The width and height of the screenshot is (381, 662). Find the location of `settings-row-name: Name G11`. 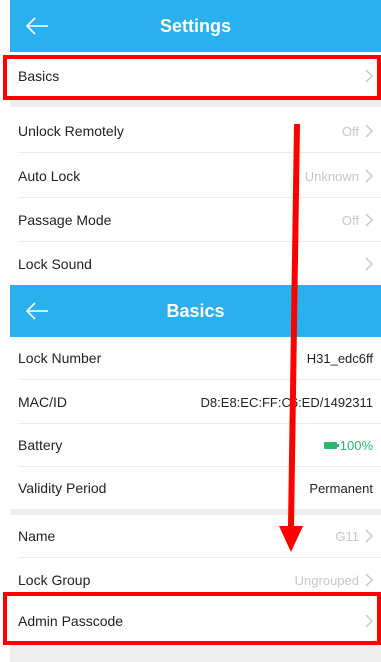

settings-row-name: Name G11 is located at coordinates (195, 536).